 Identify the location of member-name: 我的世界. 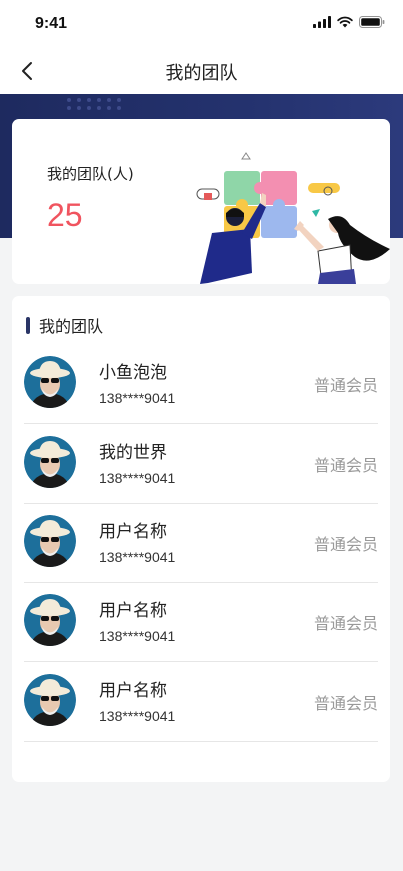
(133, 453).